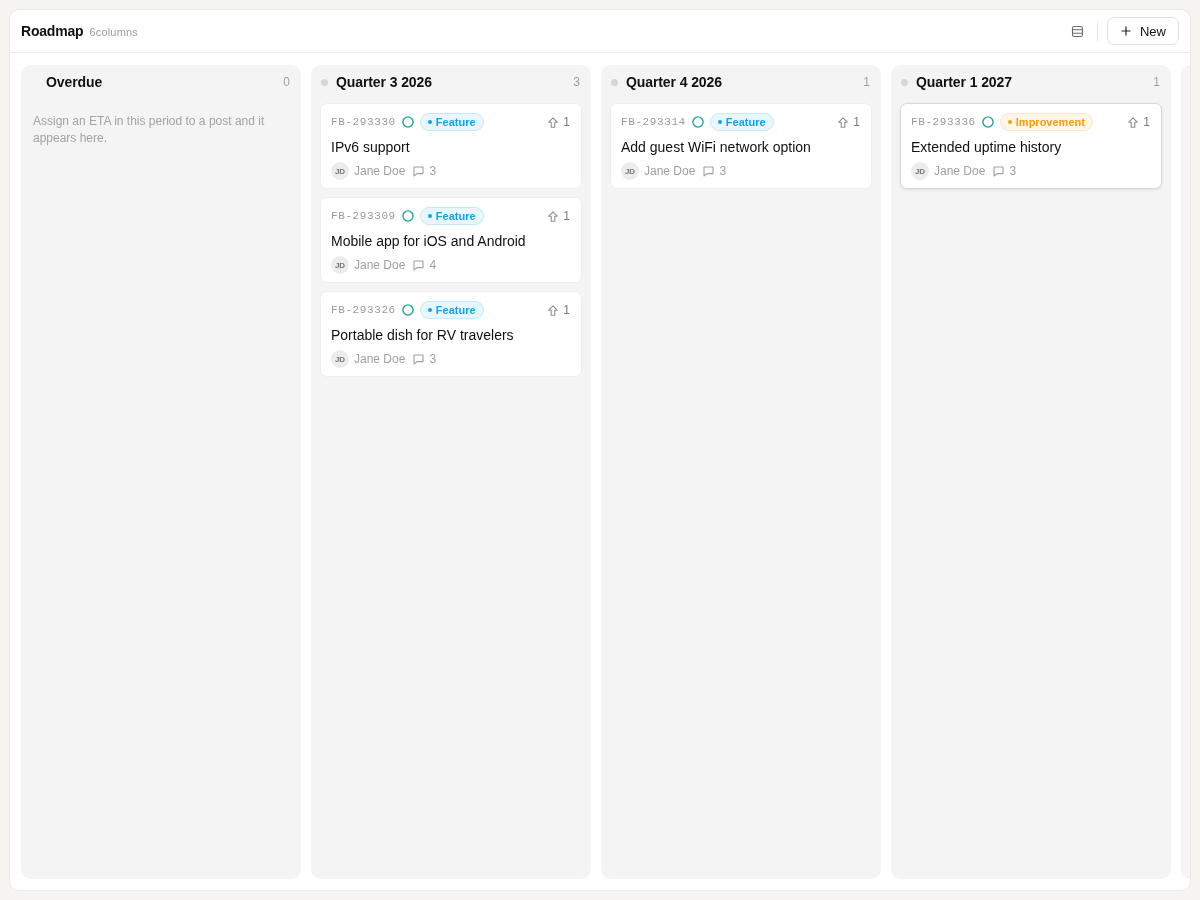 Image resolution: width=1200 pixels, height=900 pixels. I want to click on new-button: New, so click(1143, 31).